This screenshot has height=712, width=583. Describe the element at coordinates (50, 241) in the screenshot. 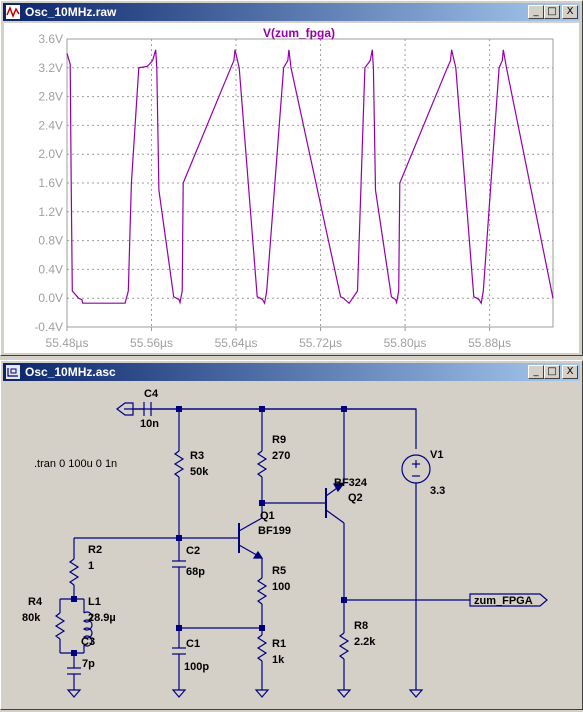

I see `y-tick-label: 0.8V` at that location.